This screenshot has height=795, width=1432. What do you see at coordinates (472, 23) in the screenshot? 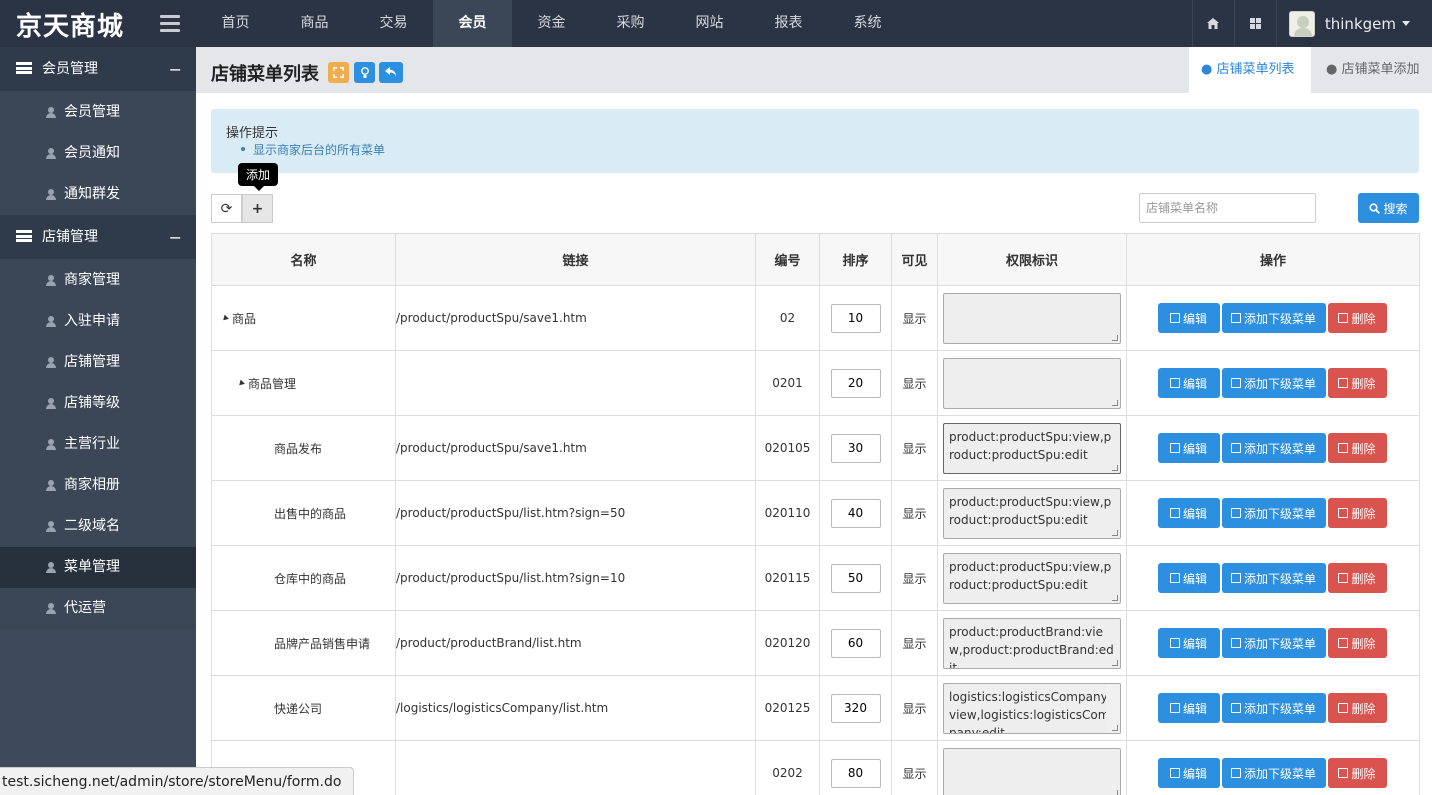
I see `nav-item: 会员` at bounding box center [472, 23].